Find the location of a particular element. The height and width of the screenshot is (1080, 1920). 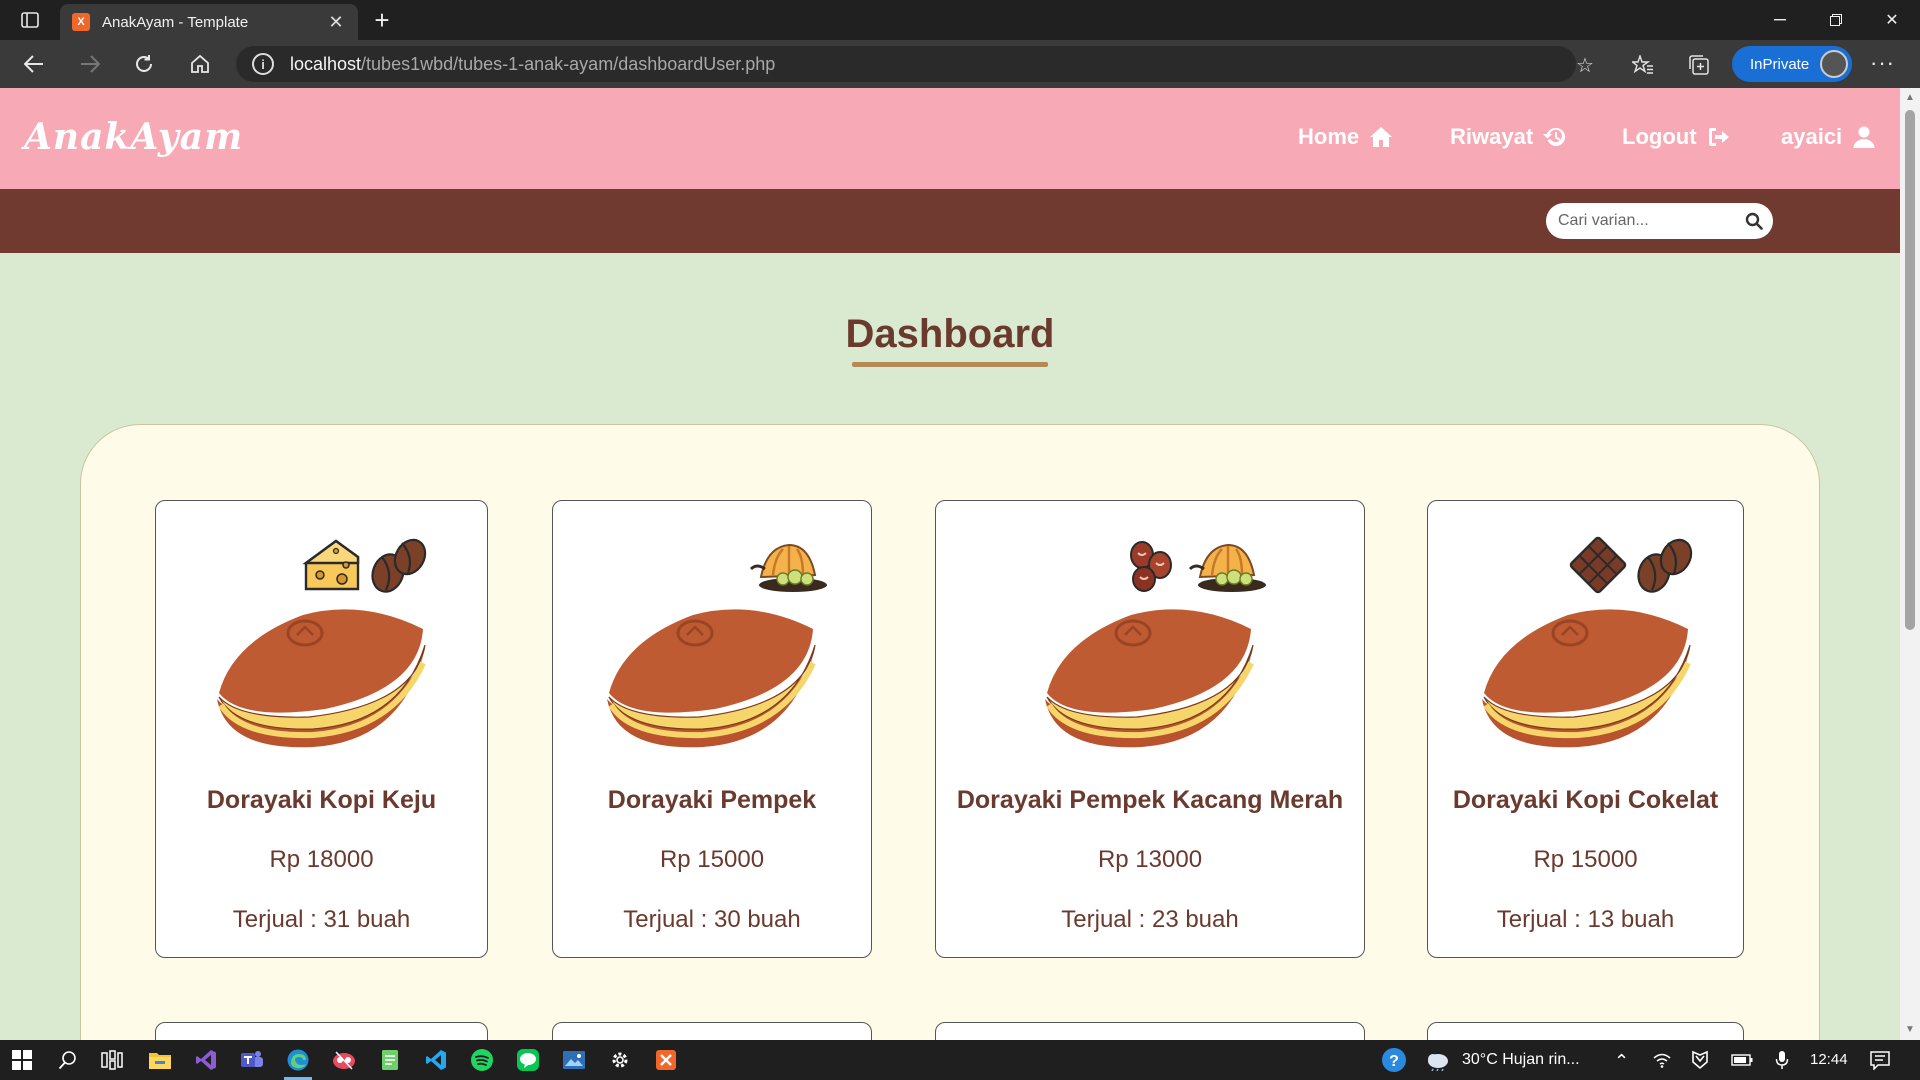

teams-icon is located at coordinates (252, 1060).